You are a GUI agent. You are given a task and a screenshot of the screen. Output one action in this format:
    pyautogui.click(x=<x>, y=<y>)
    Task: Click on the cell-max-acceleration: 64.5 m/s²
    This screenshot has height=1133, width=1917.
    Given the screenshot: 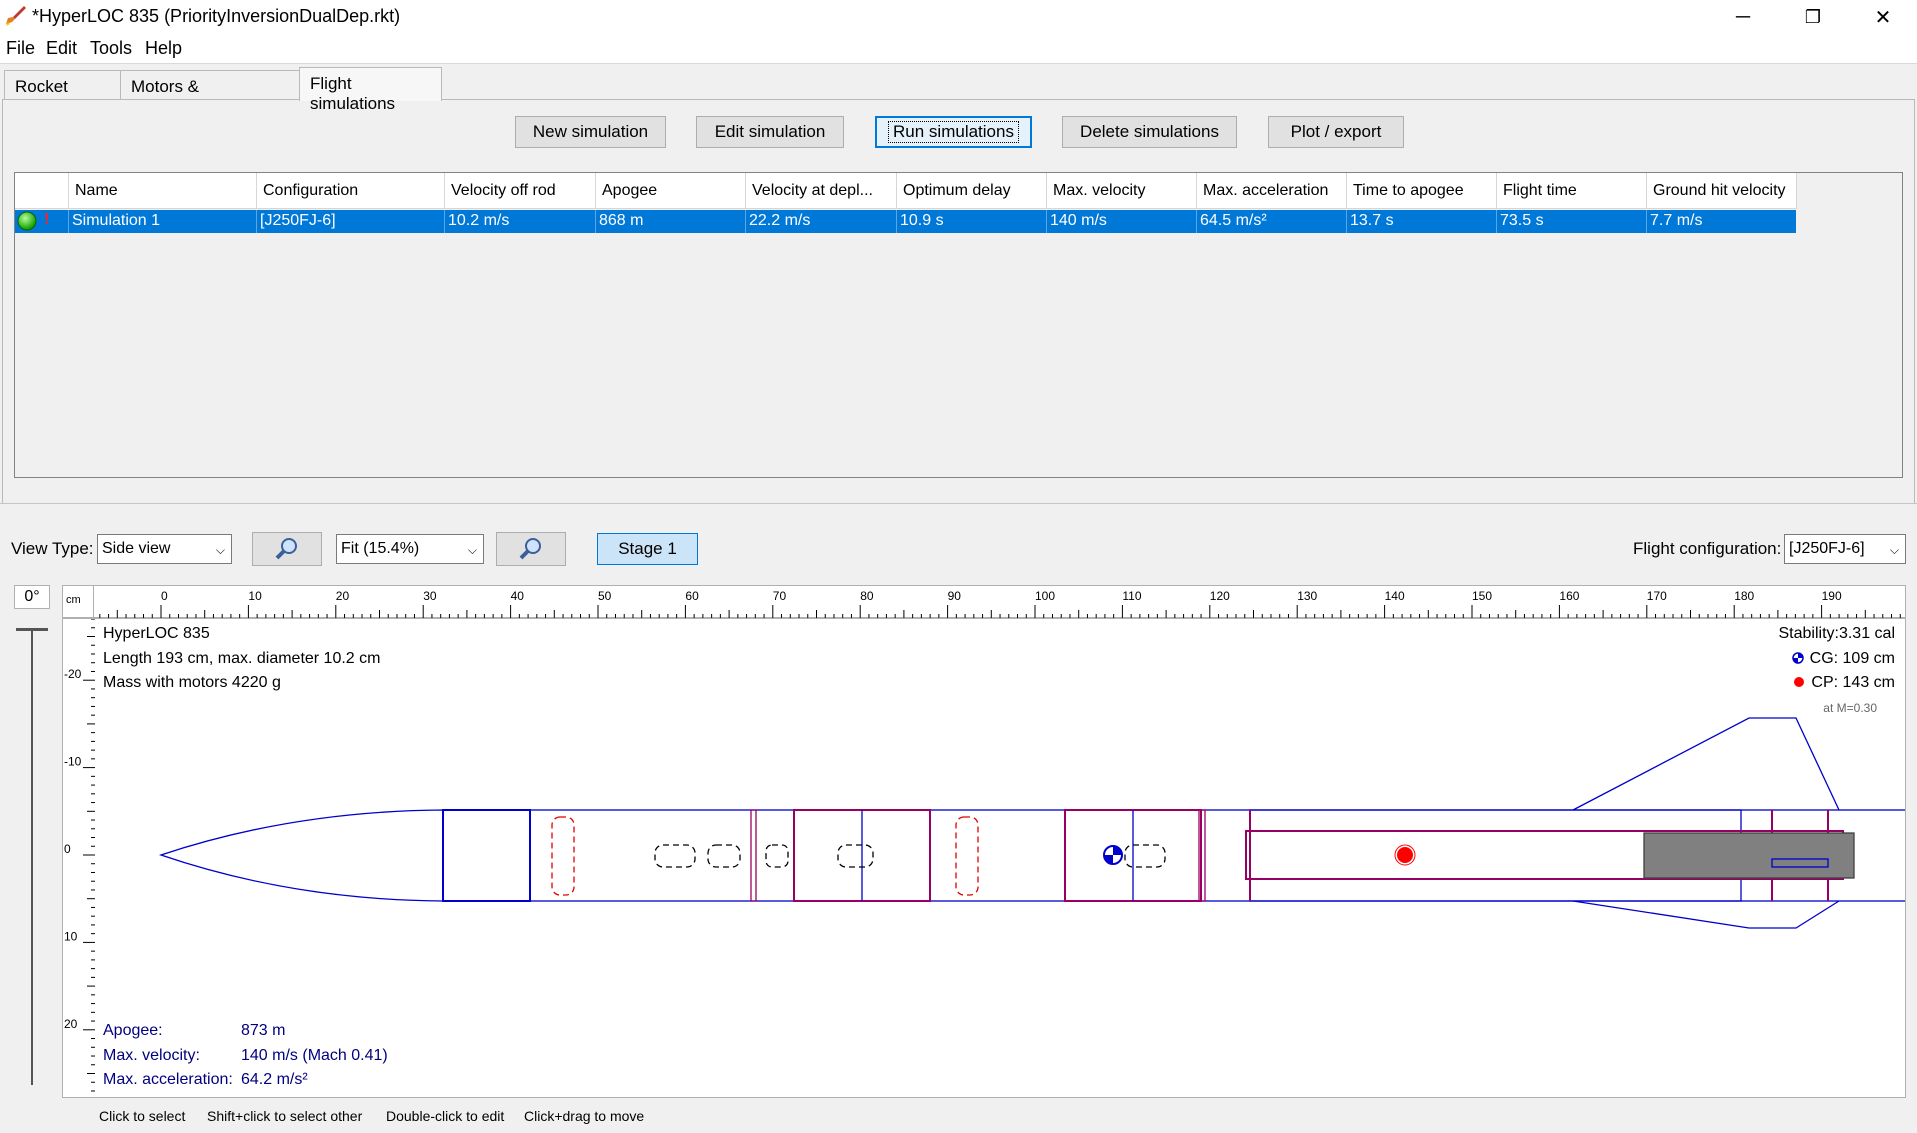 What is the action you would take?
    pyautogui.click(x=1272, y=221)
    